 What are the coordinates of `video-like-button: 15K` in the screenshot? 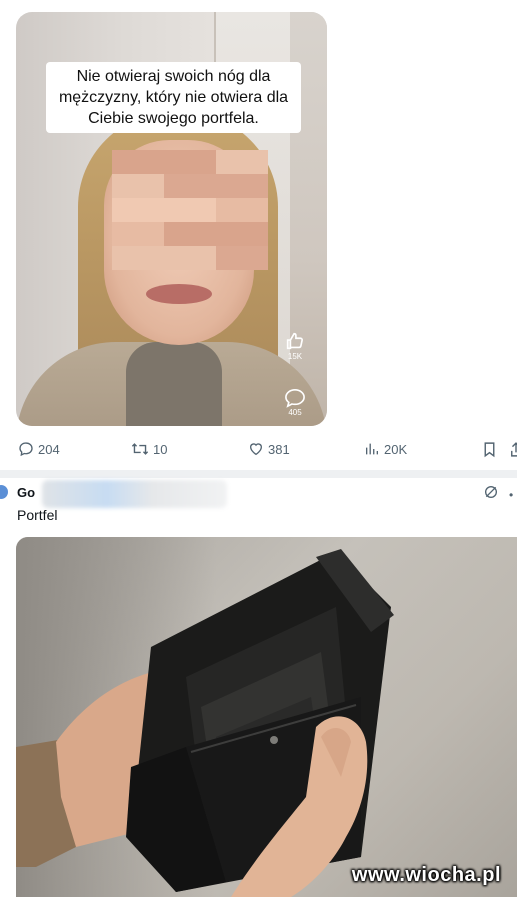 It's located at (295, 345).